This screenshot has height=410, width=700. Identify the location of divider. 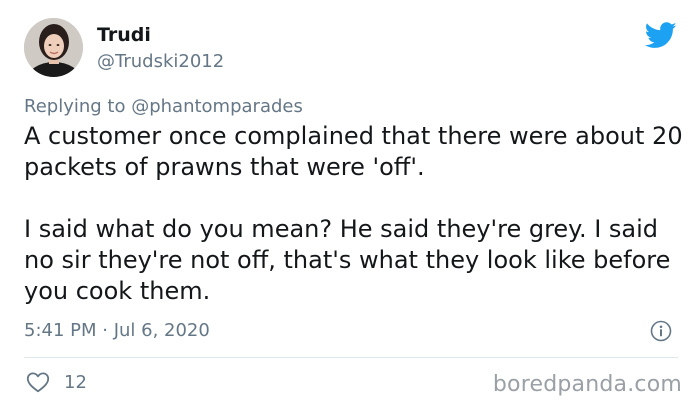
(351, 357).